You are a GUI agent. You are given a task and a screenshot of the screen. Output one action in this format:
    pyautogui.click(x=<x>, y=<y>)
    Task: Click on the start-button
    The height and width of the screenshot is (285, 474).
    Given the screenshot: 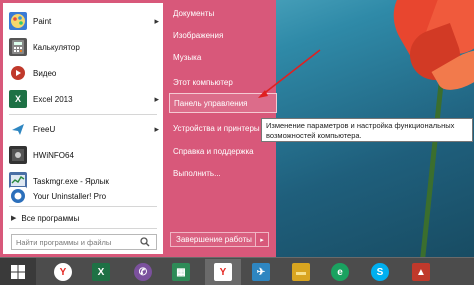 What is the action you would take?
    pyautogui.click(x=18, y=271)
    